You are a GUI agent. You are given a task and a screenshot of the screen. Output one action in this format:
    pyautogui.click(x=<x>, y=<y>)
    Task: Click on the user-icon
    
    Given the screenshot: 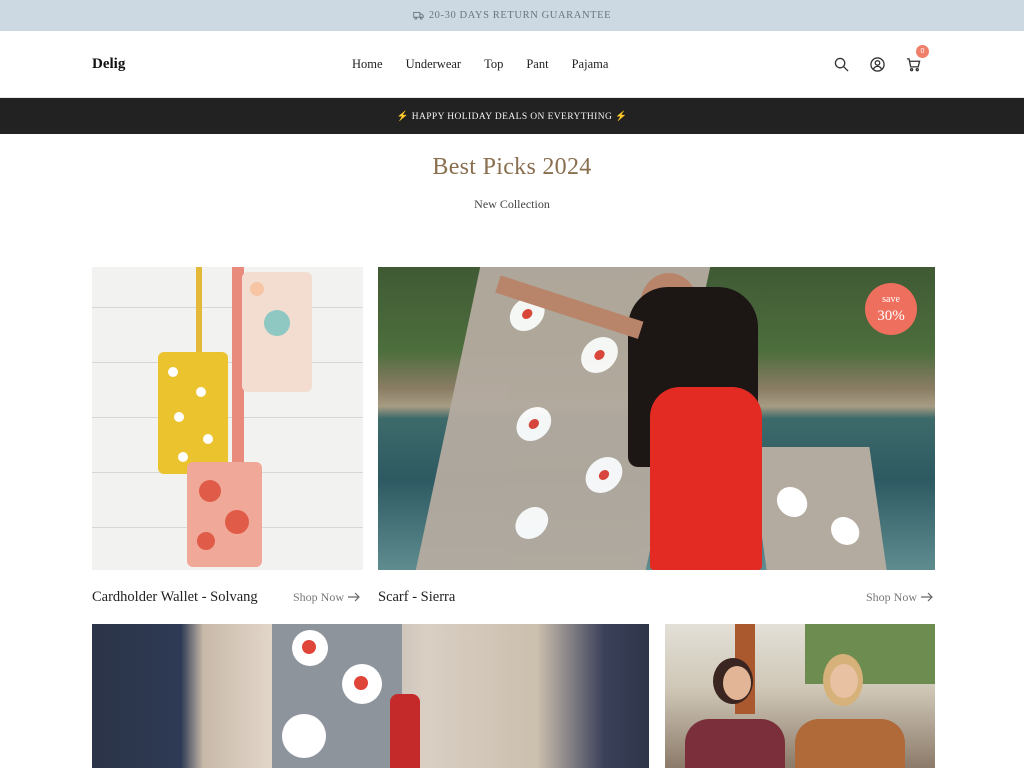 What is the action you would take?
    pyautogui.click(x=877, y=64)
    